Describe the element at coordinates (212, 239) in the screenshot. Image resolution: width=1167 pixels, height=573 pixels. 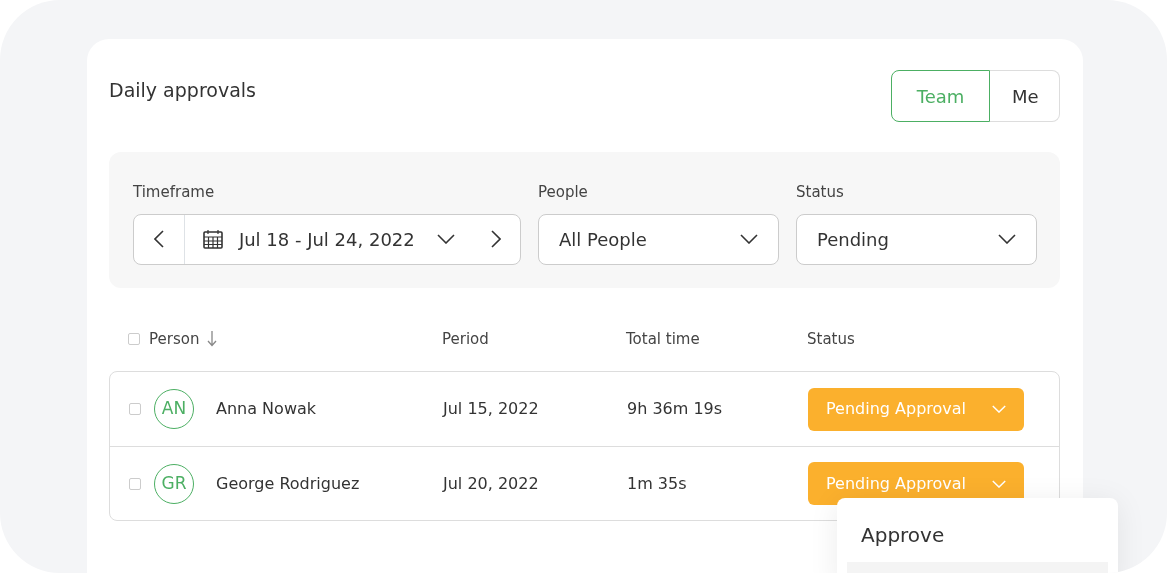
I see `calendar-icon` at that location.